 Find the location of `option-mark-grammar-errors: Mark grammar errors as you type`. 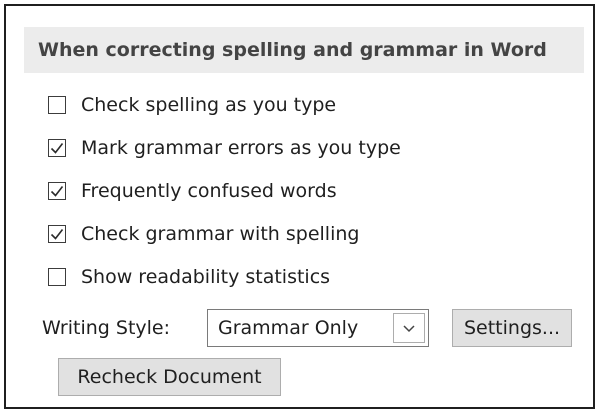

option-mark-grammar-errors: Mark grammar errors as you type is located at coordinates (224, 148).